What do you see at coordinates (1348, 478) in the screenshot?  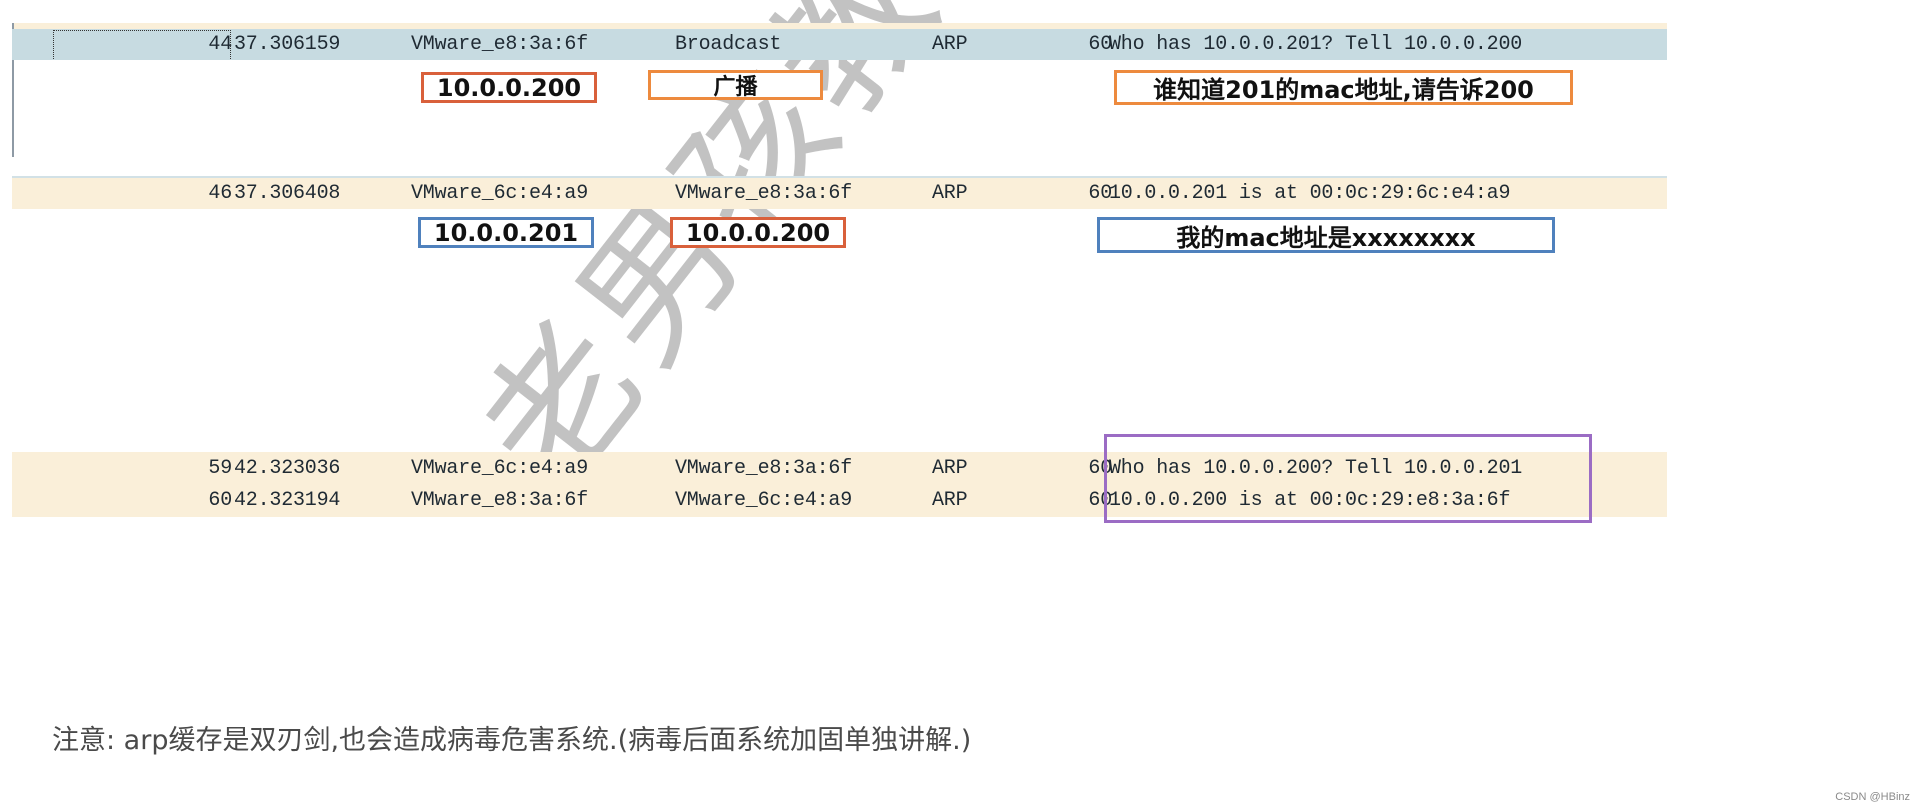 I see `highlight-box-arp-exchange` at bounding box center [1348, 478].